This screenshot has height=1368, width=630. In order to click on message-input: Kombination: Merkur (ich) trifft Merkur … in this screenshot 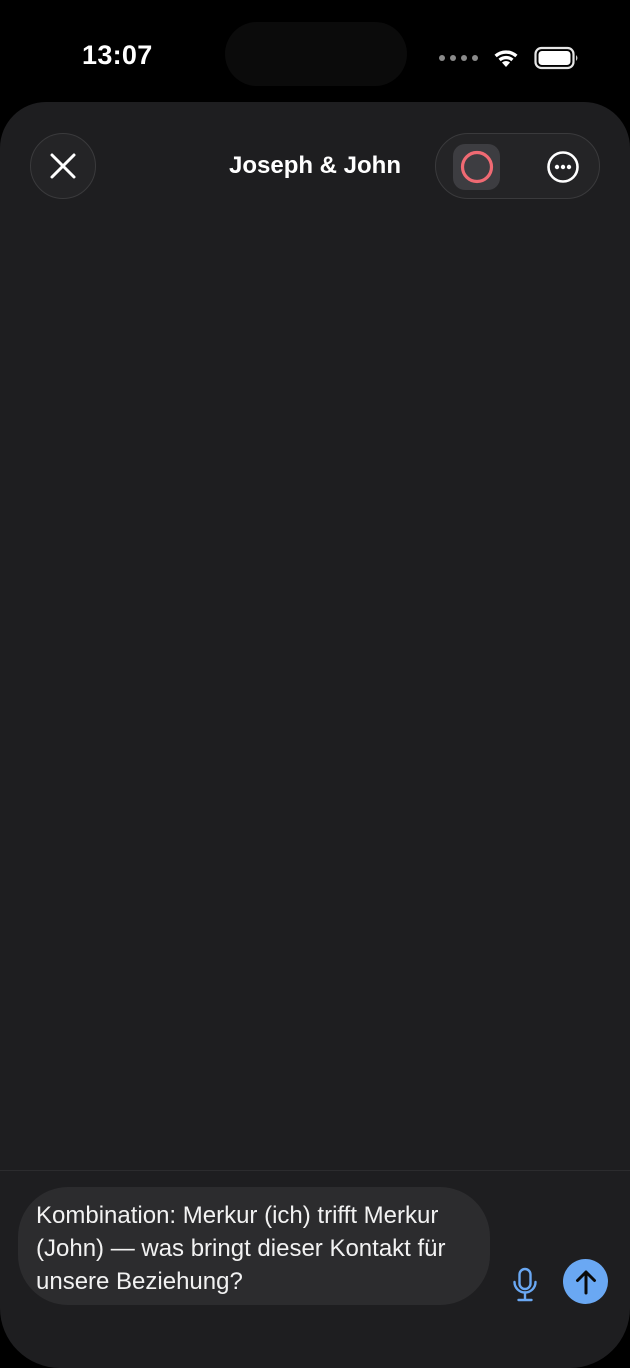, I will do `click(254, 1246)`.